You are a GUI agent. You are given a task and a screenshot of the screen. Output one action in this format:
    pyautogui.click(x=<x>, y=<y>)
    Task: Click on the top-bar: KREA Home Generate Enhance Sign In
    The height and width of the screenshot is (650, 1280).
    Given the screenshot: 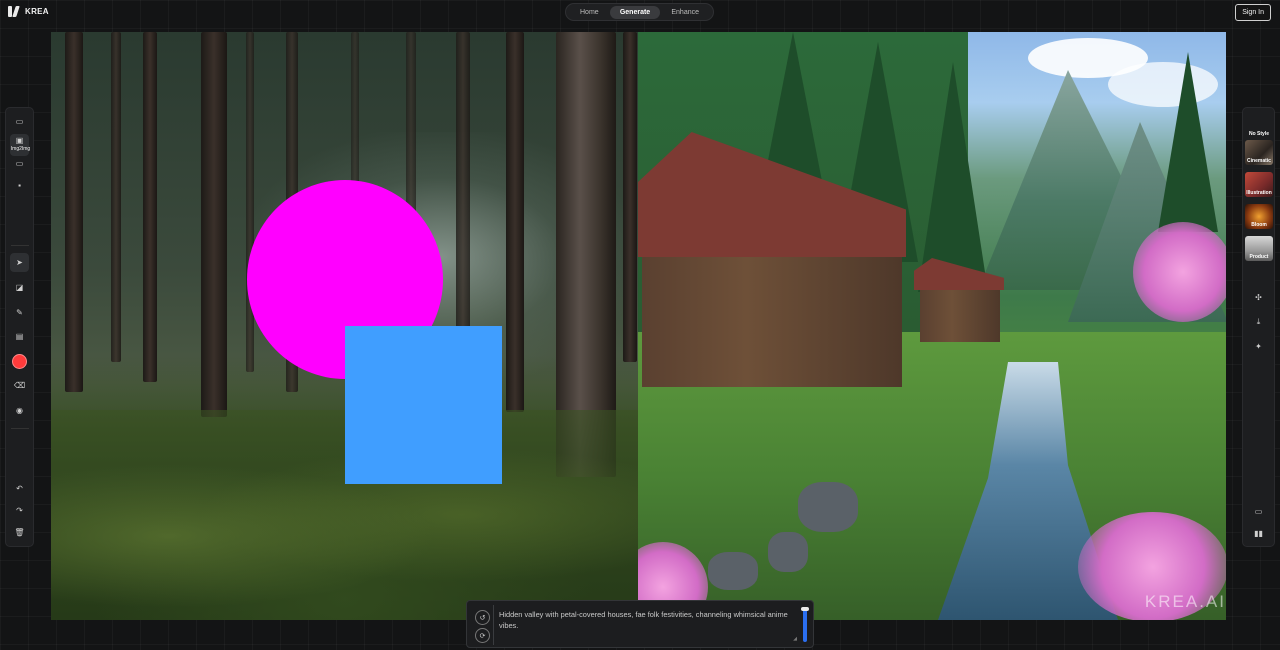 What is the action you would take?
    pyautogui.click(x=640, y=12)
    